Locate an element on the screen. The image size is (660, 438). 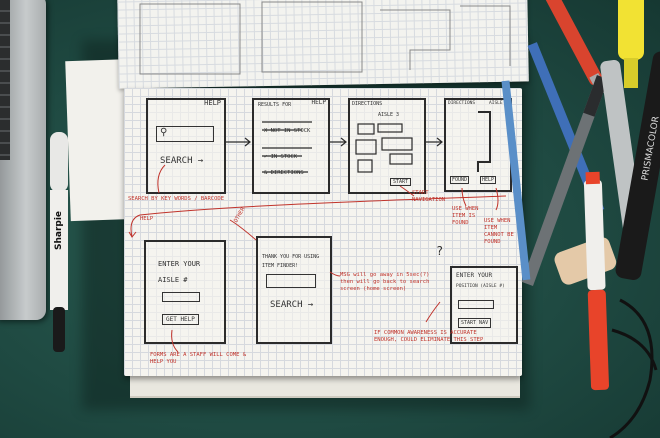
headphone-cable is located at coordinates (633, 368).